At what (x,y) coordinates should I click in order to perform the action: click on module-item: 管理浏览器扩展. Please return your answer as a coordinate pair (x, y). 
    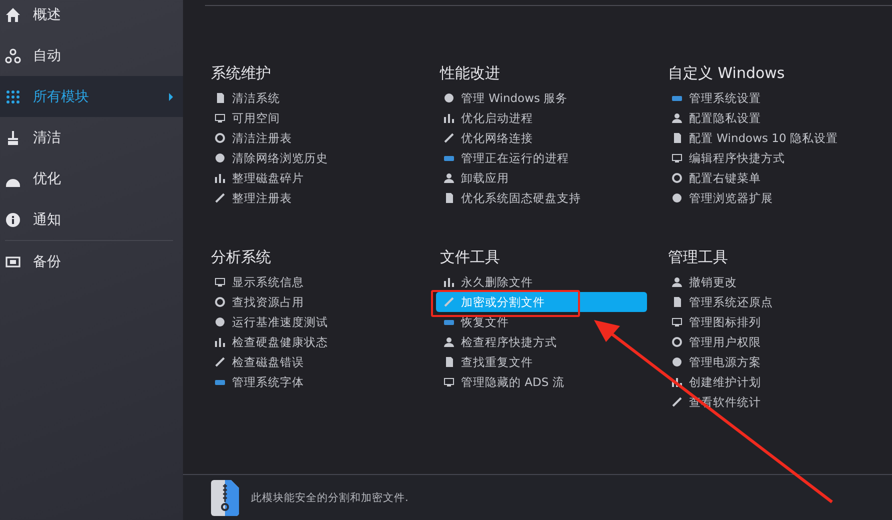
    Looking at the image, I should click on (721, 198).